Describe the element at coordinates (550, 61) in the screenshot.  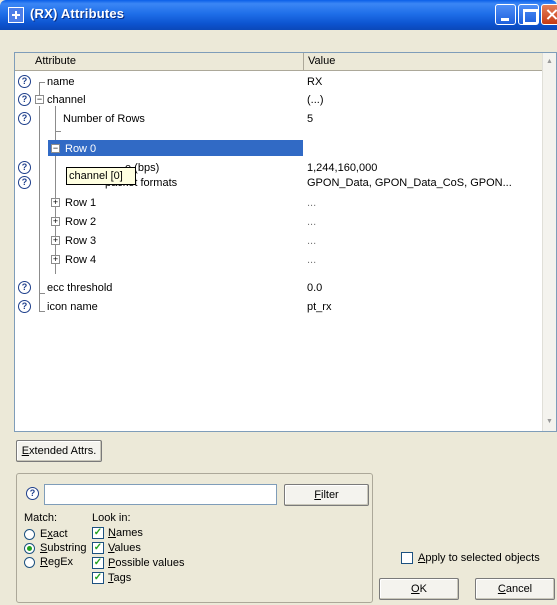
I see `scroll-up-arrow-icon: ▲` at that location.